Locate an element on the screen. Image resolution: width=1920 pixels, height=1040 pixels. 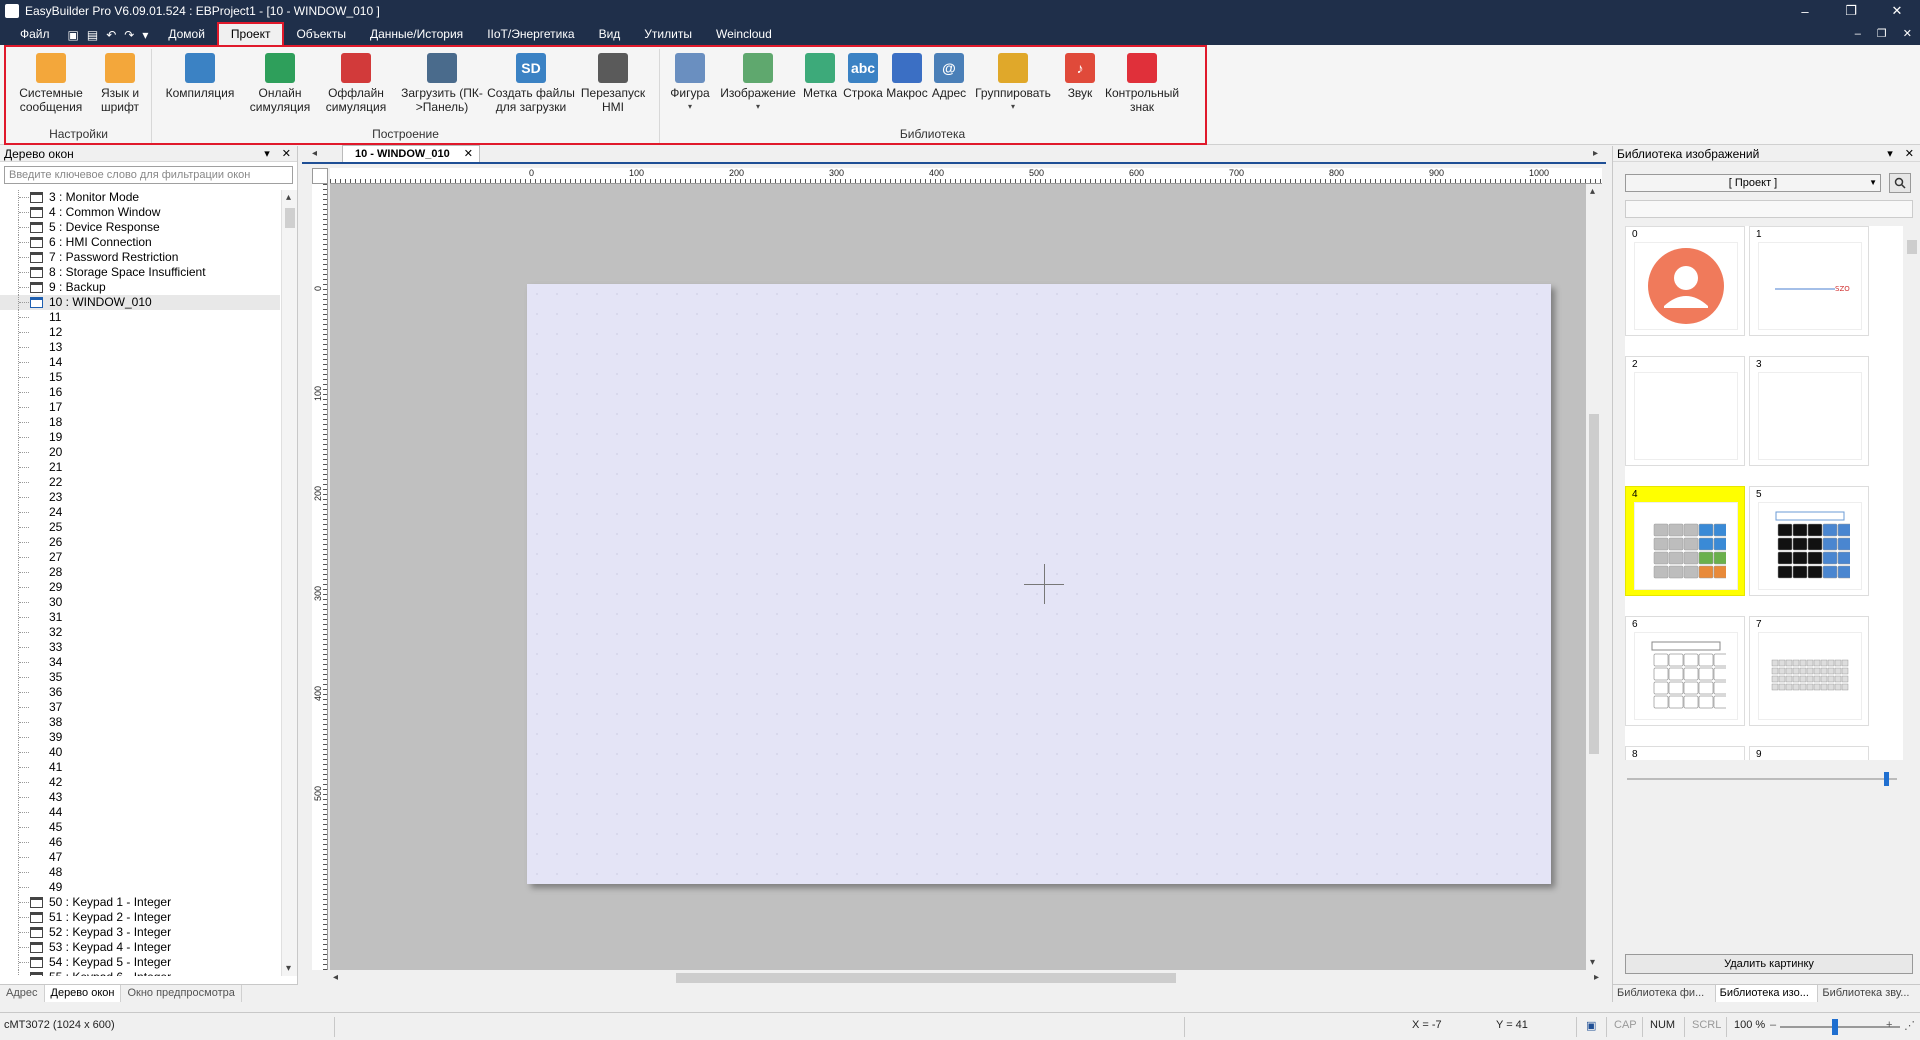
ribbon-button-system-messages: Системные сообщения is located at coordinates (51, 83).